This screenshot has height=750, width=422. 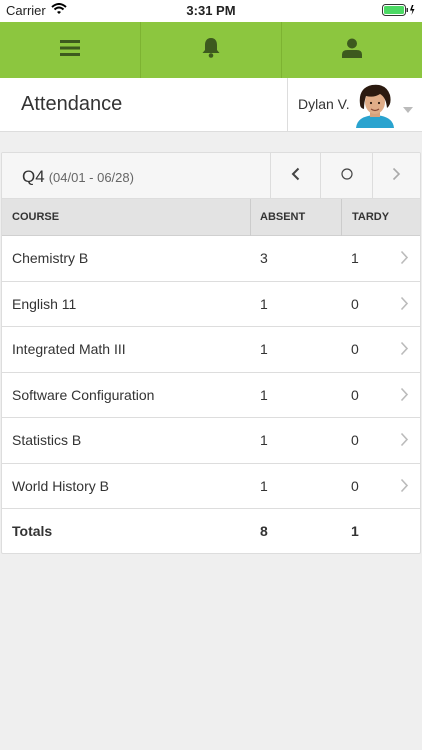 I want to click on previous-quarter-button, so click(x=295, y=176).